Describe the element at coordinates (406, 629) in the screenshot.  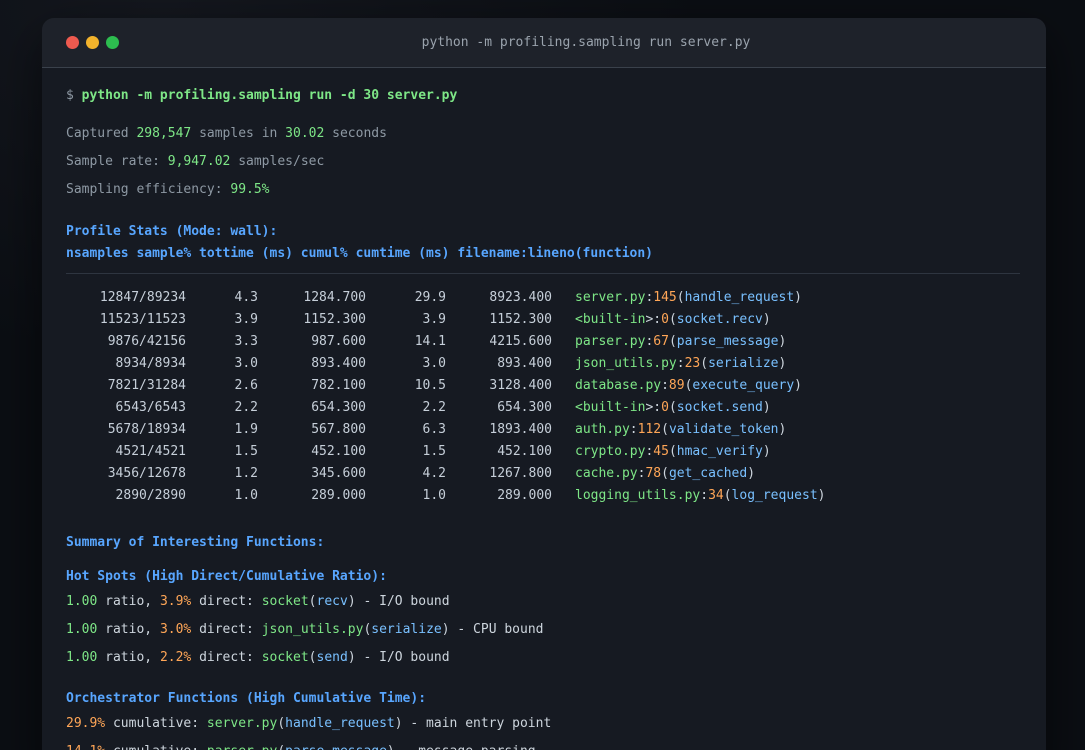
I see `function-name: serialize` at that location.